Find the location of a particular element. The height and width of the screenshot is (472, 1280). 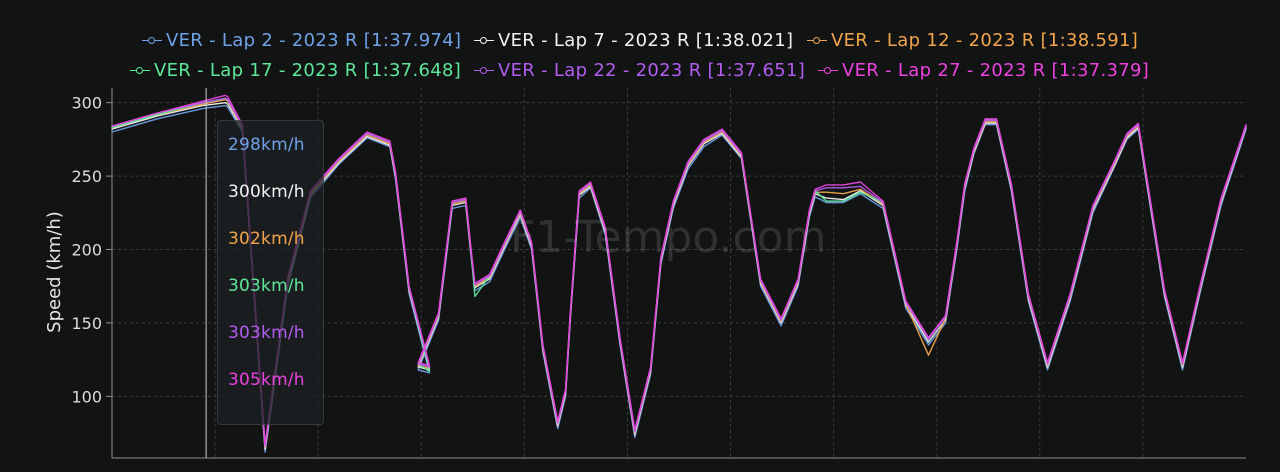

y-tick-labels: 100 150 200 250 300 is located at coordinates (86, 250).